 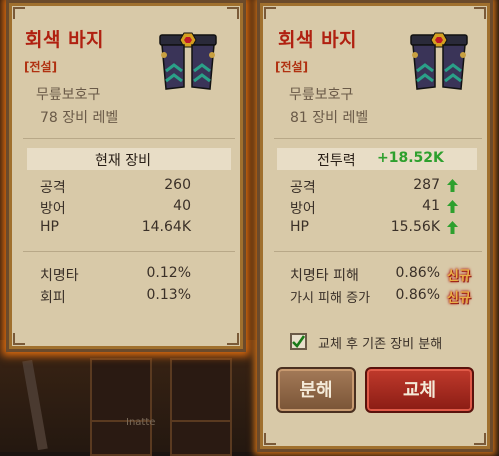 What do you see at coordinates (415, 227) in the screenshot?
I see `stat-value: 15.56K` at bounding box center [415, 227].